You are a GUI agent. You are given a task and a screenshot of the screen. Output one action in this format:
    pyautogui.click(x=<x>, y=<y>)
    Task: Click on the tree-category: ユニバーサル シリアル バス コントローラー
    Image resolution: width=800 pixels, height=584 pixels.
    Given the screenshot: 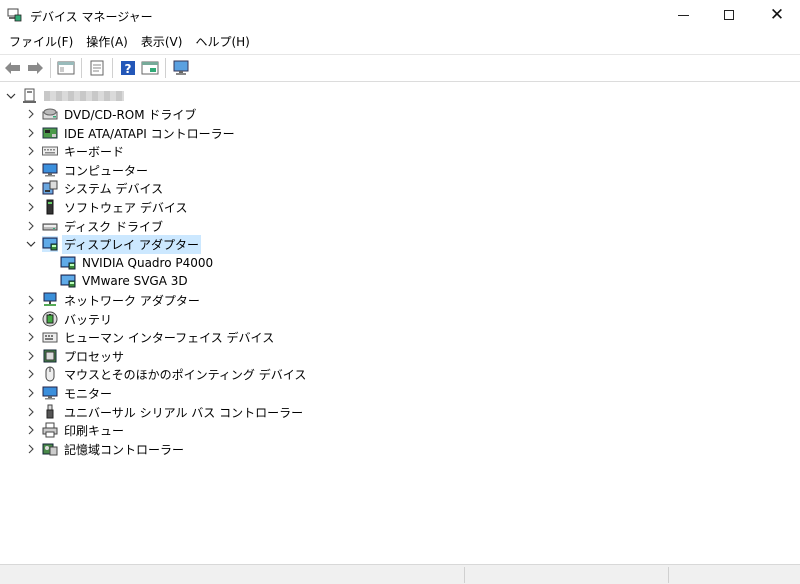 What is the action you would take?
    pyautogui.click(x=165, y=412)
    